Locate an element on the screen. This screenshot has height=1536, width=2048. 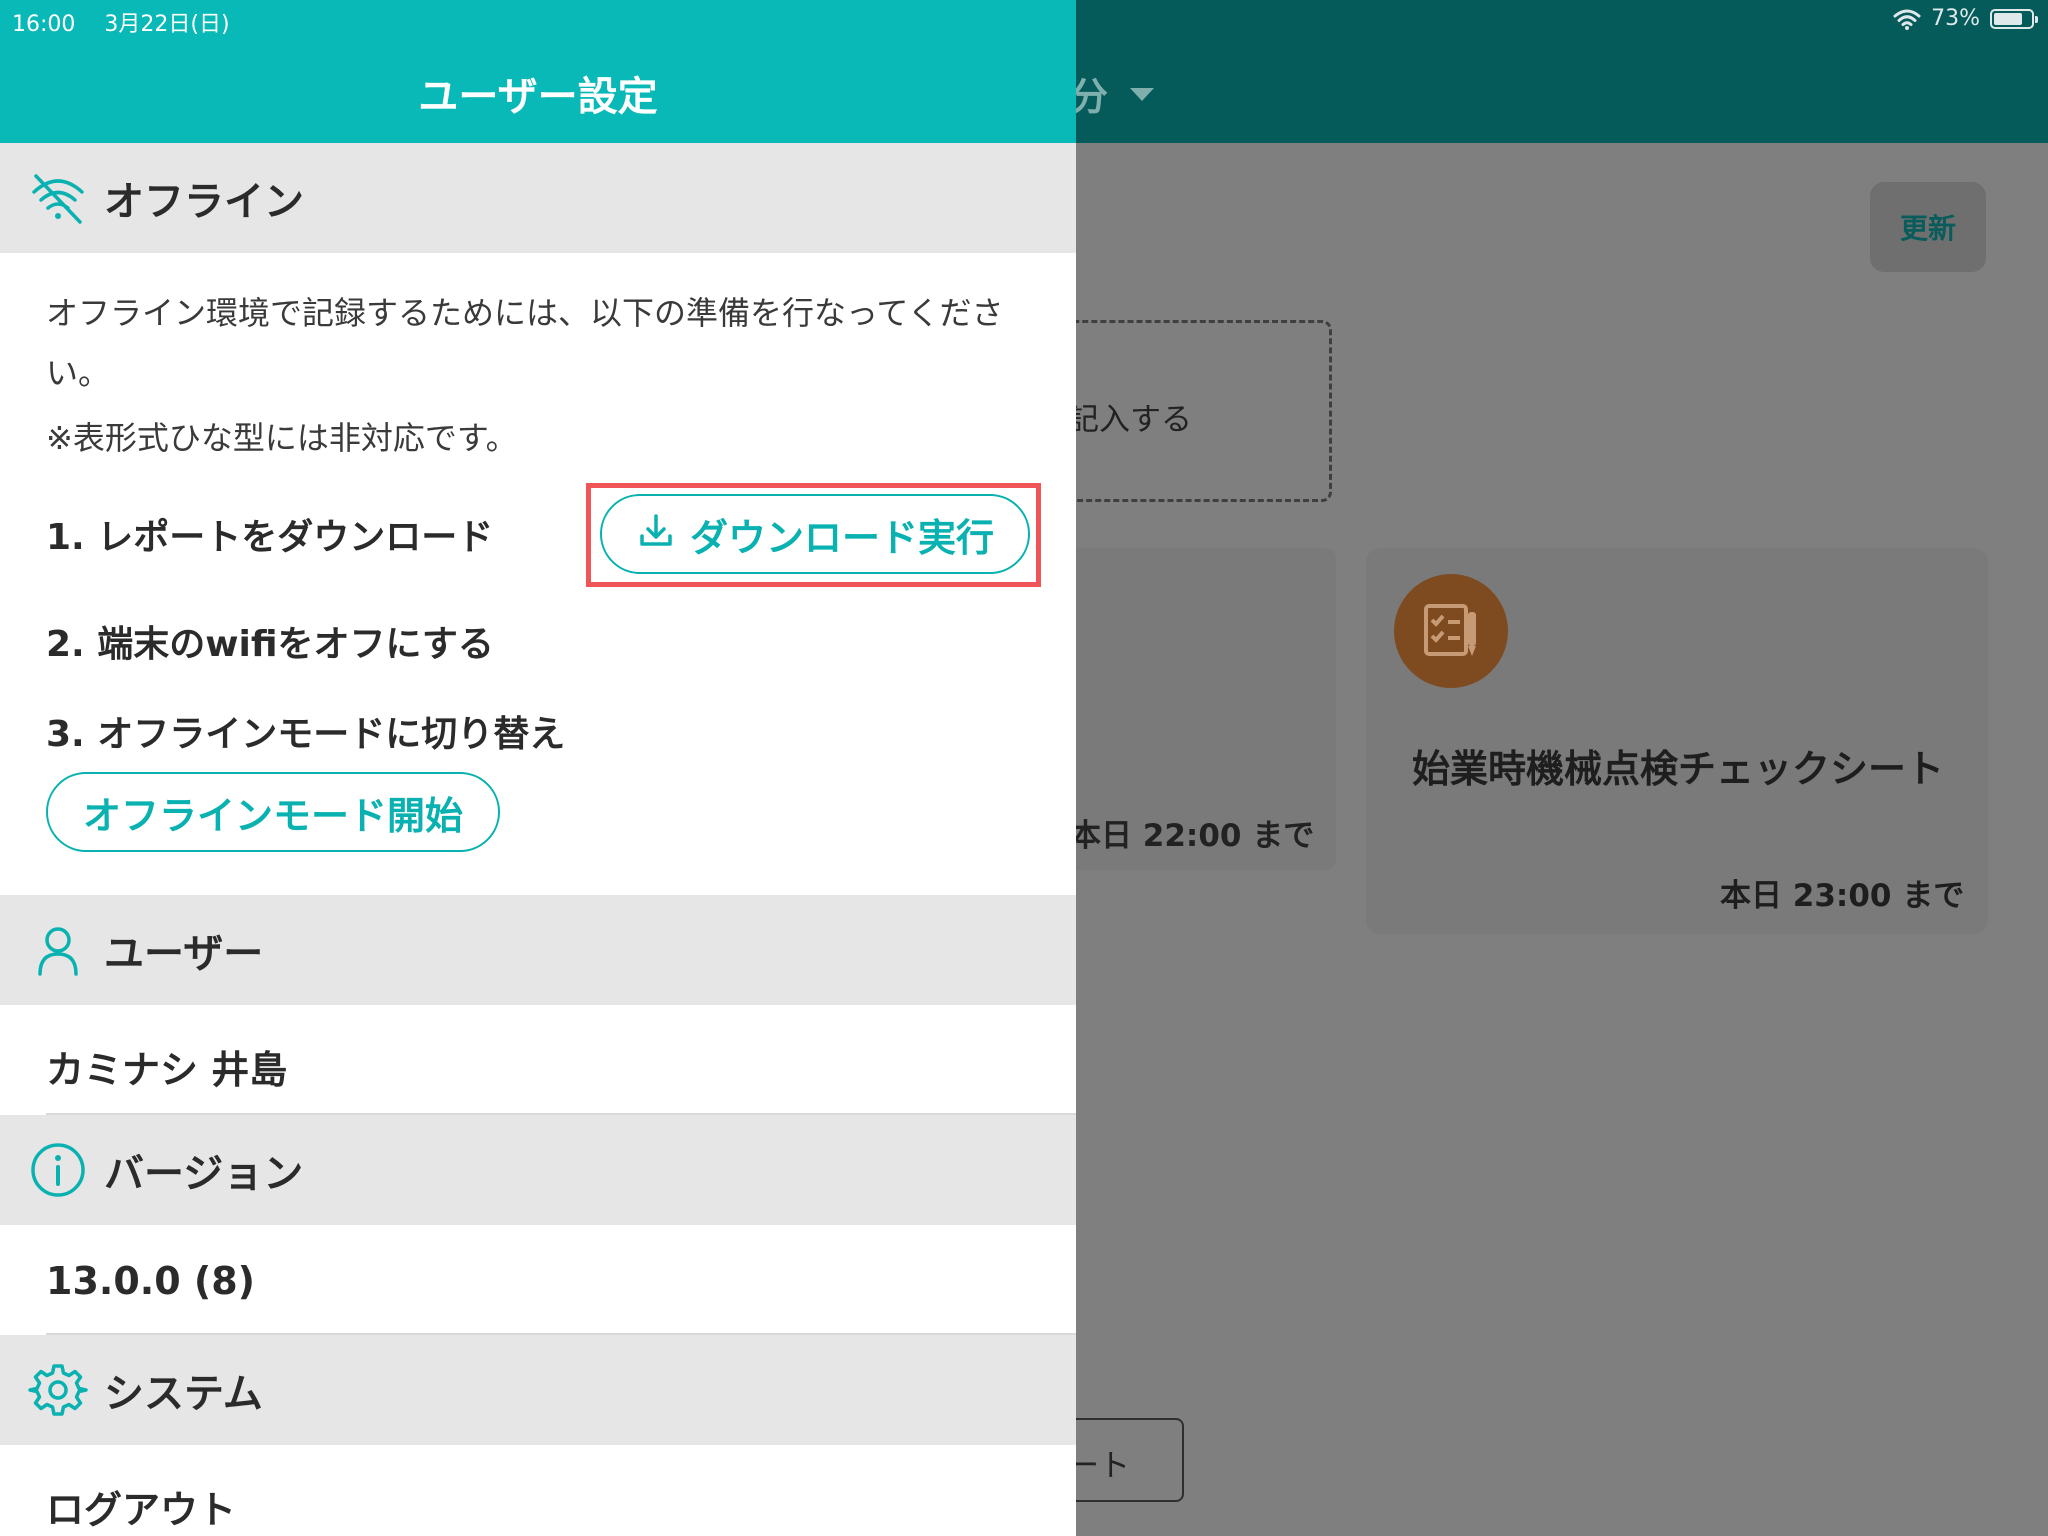
section-title: ユーザー is located at coordinates (184, 954).